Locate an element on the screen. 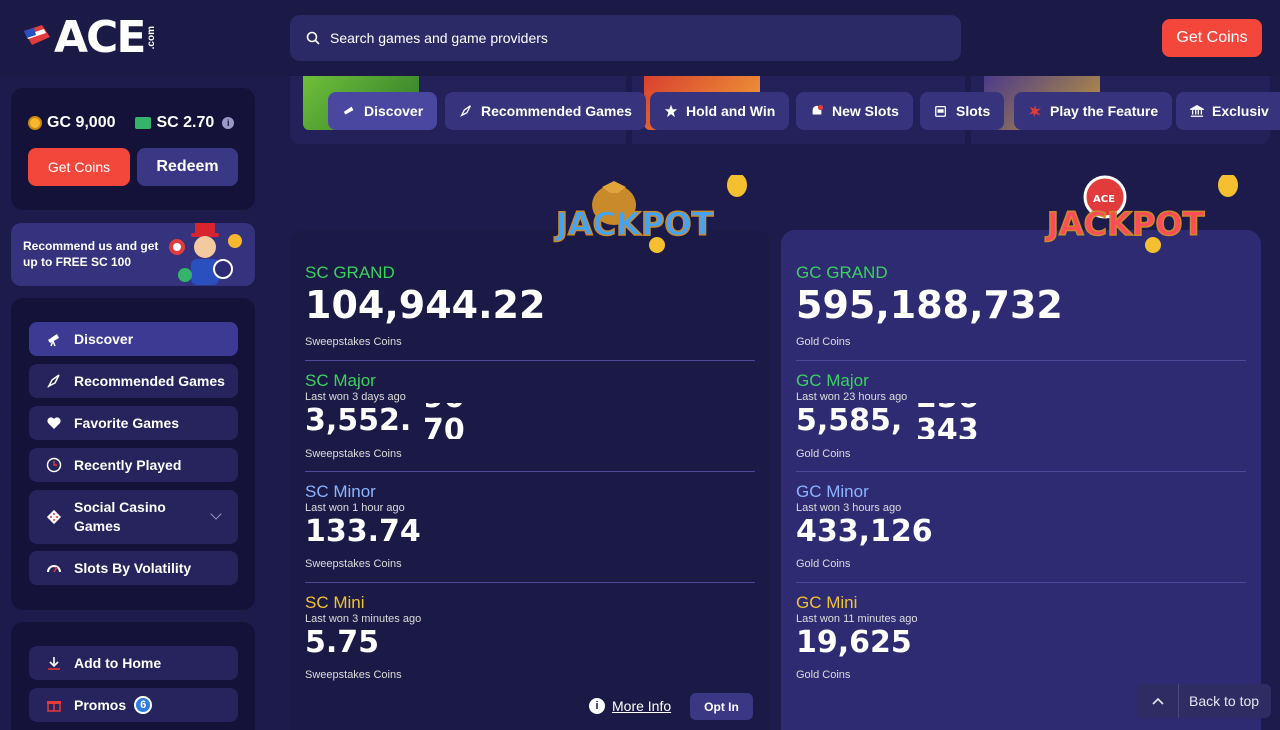  sidebar-item-discover: Discover is located at coordinates (133, 339).